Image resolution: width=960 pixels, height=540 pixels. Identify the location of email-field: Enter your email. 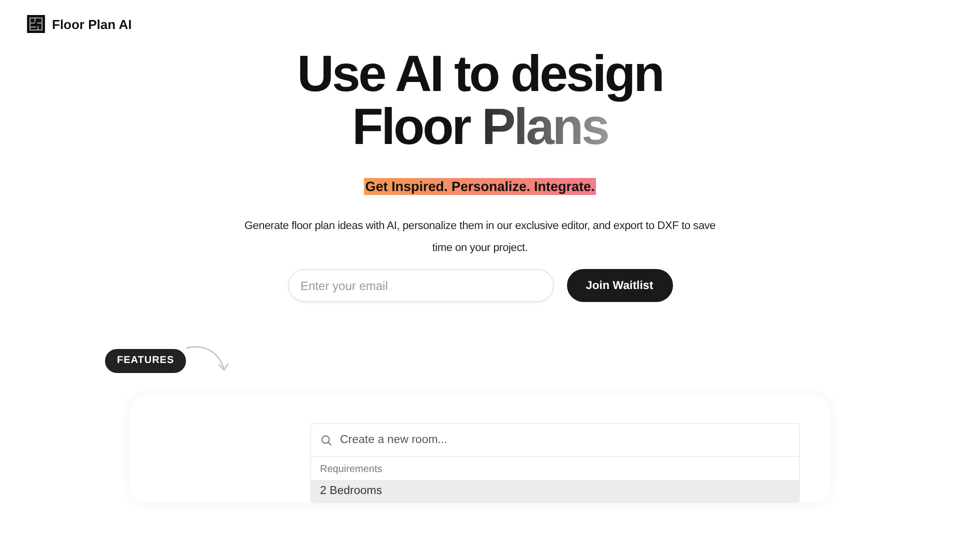
(421, 285).